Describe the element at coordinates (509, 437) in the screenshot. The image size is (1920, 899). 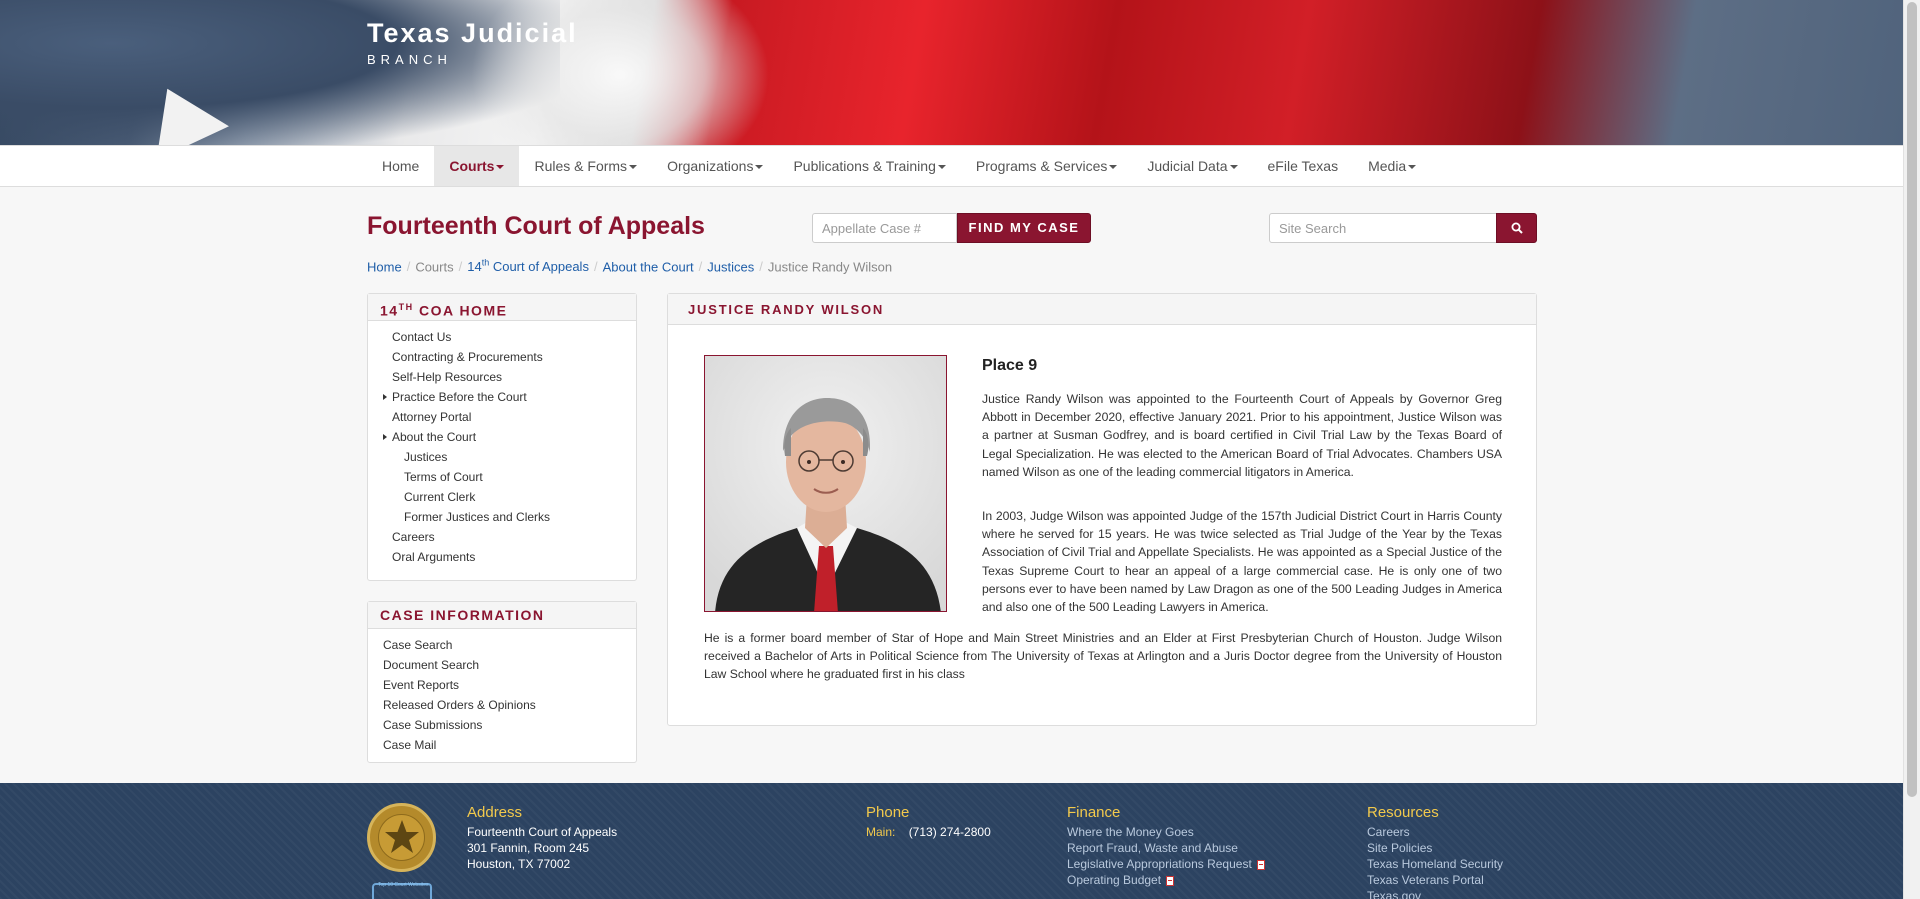
I see `sidebar-item-about: About the Court` at that location.